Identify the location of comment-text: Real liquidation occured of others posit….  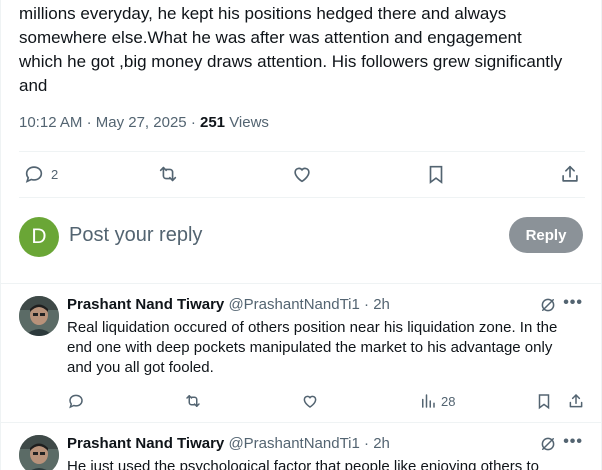
(327, 348).